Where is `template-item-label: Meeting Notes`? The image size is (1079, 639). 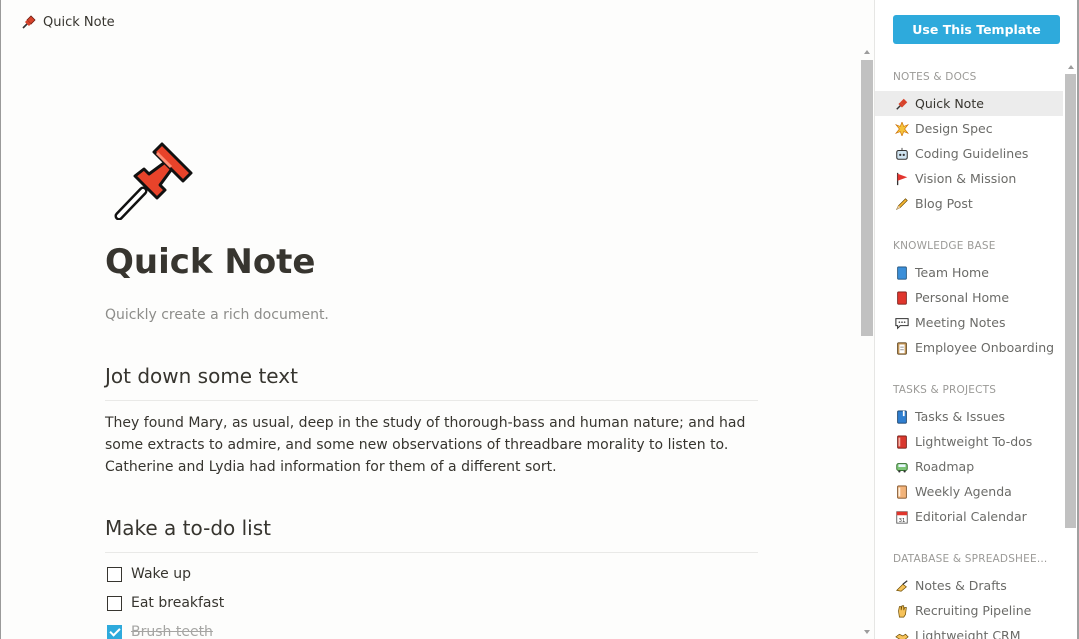
template-item-label: Meeting Notes is located at coordinates (960, 322).